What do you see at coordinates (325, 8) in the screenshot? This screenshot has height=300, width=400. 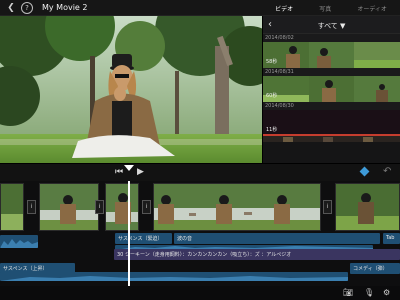 I see `tab-photos: 写真` at bounding box center [325, 8].